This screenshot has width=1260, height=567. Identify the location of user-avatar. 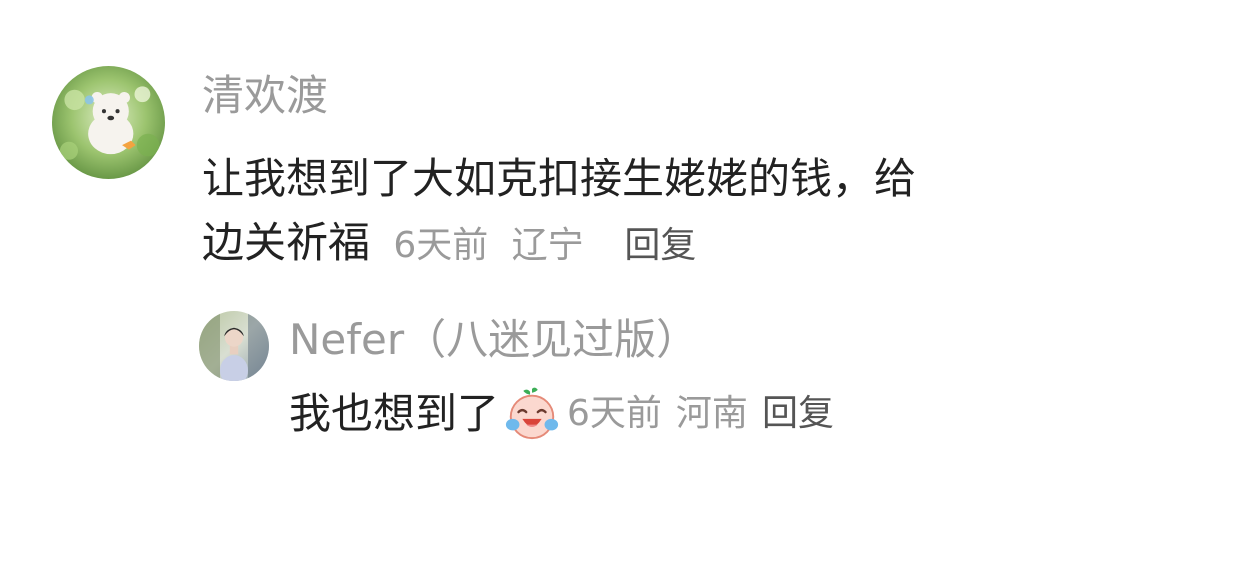
(108, 122).